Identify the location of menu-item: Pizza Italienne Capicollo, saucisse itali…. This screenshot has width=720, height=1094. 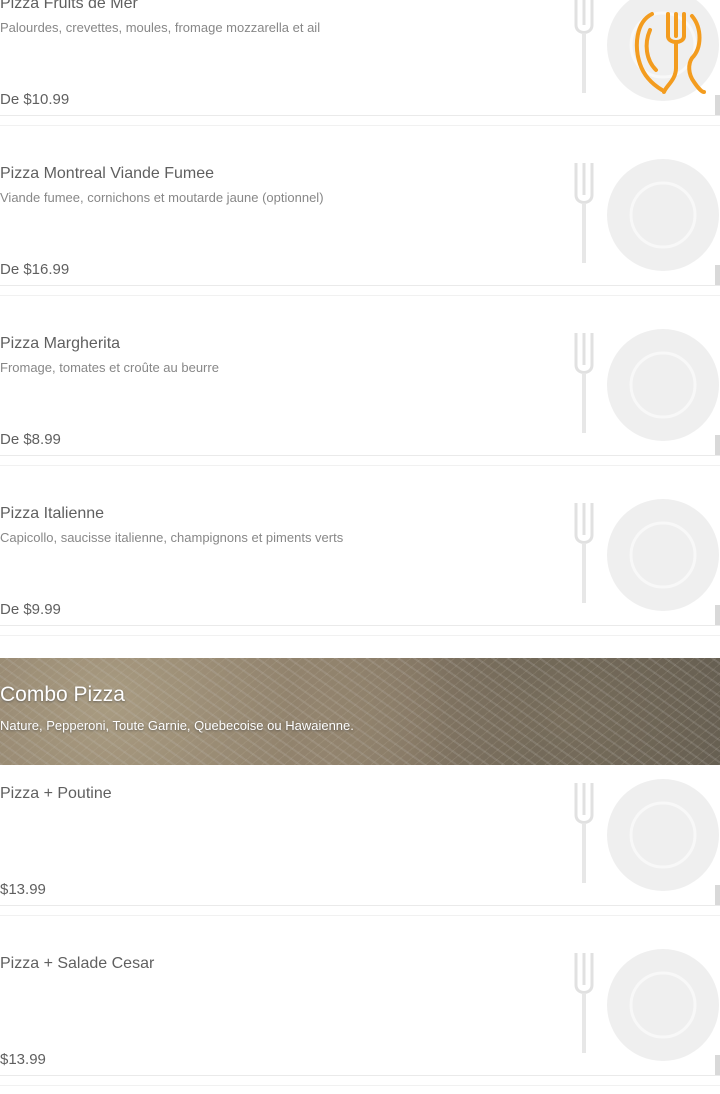
(360, 565).